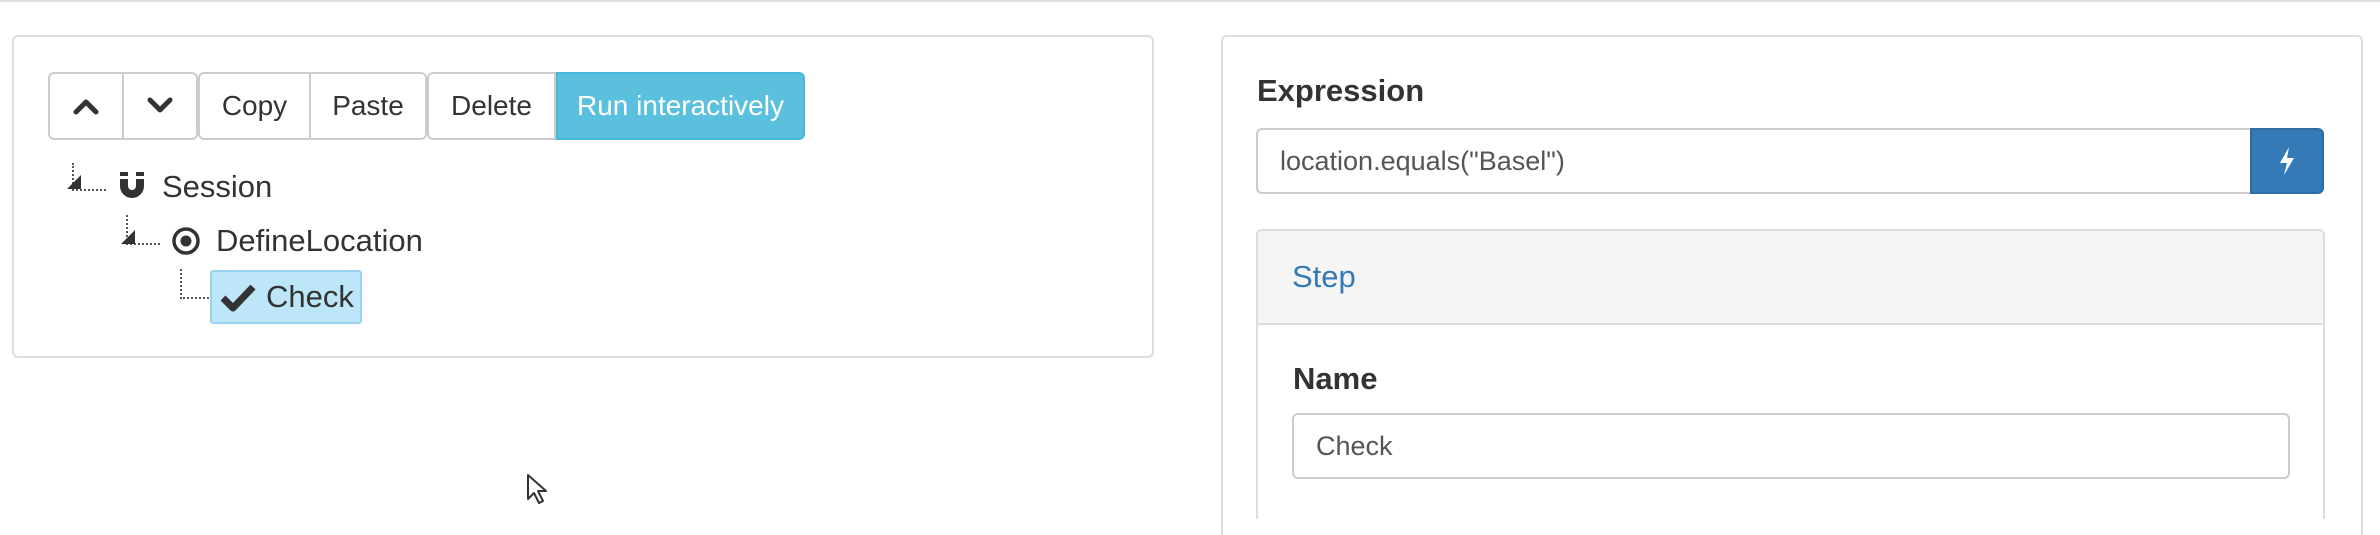  Describe the element at coordinates (319, 240) in the screenshot. I see `tree-node-label: DefineLocation` at that location.